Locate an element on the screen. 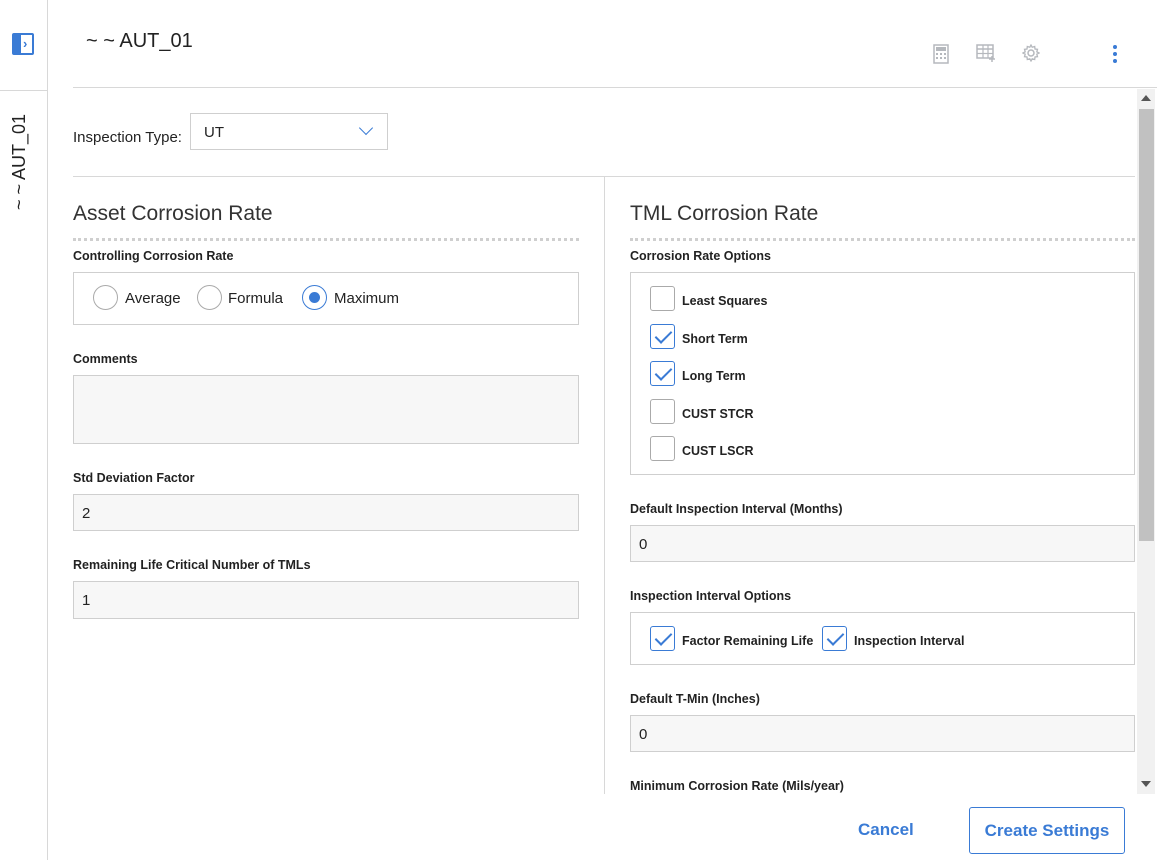 The height and width of the screenshot is (860, 1157). left-rail: › ~ ~ AUT_01 is located at coordinates (24, 430).